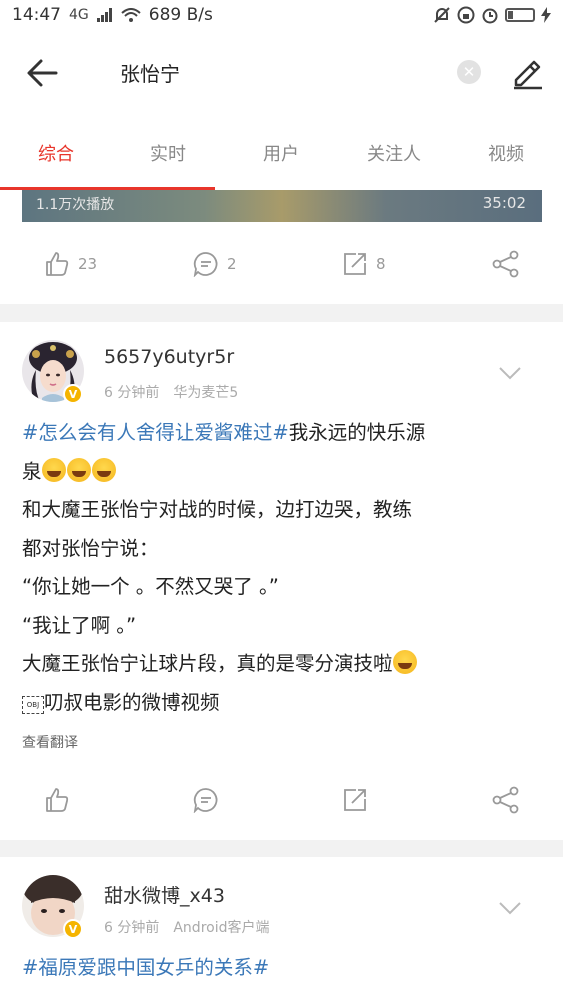  I want to click on comment-button, so click(206, 800).